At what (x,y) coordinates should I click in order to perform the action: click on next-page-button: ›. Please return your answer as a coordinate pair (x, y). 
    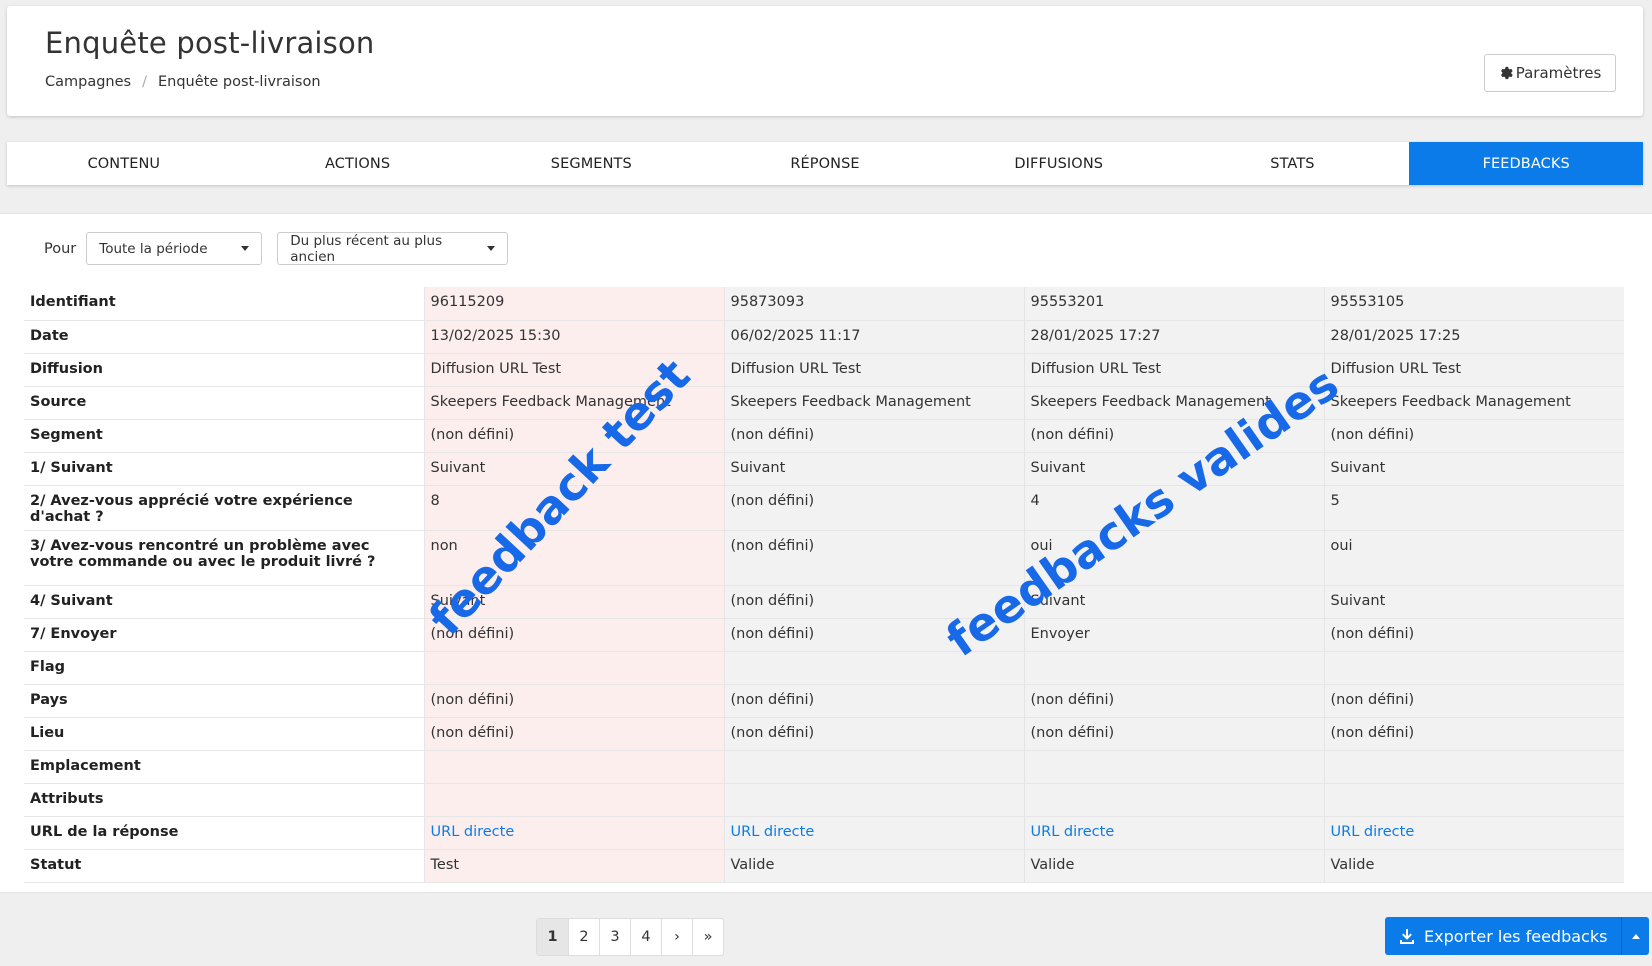
    Looking at the image, I should click on (676, 937).